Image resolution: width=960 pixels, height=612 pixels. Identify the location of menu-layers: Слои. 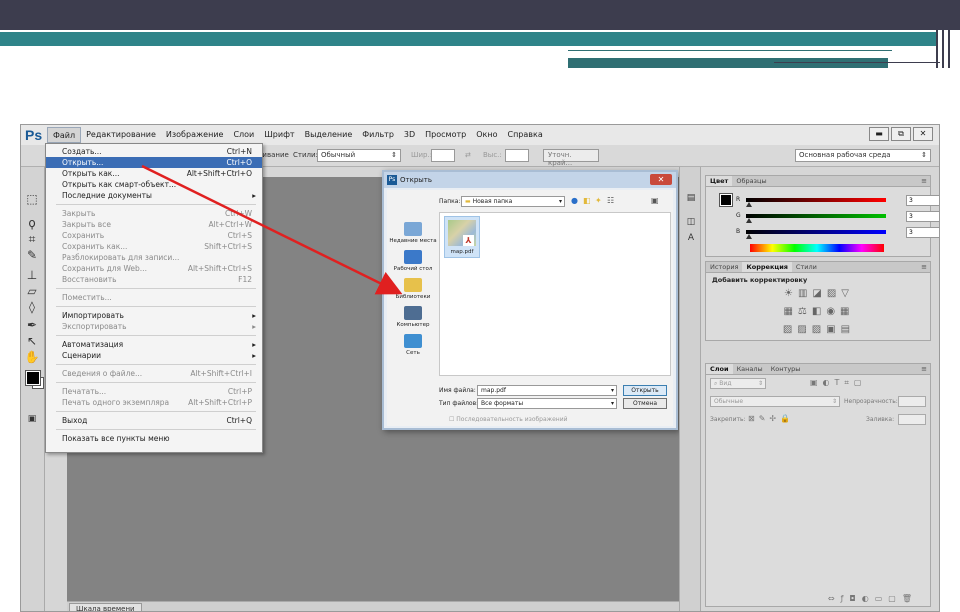
(243, 135).